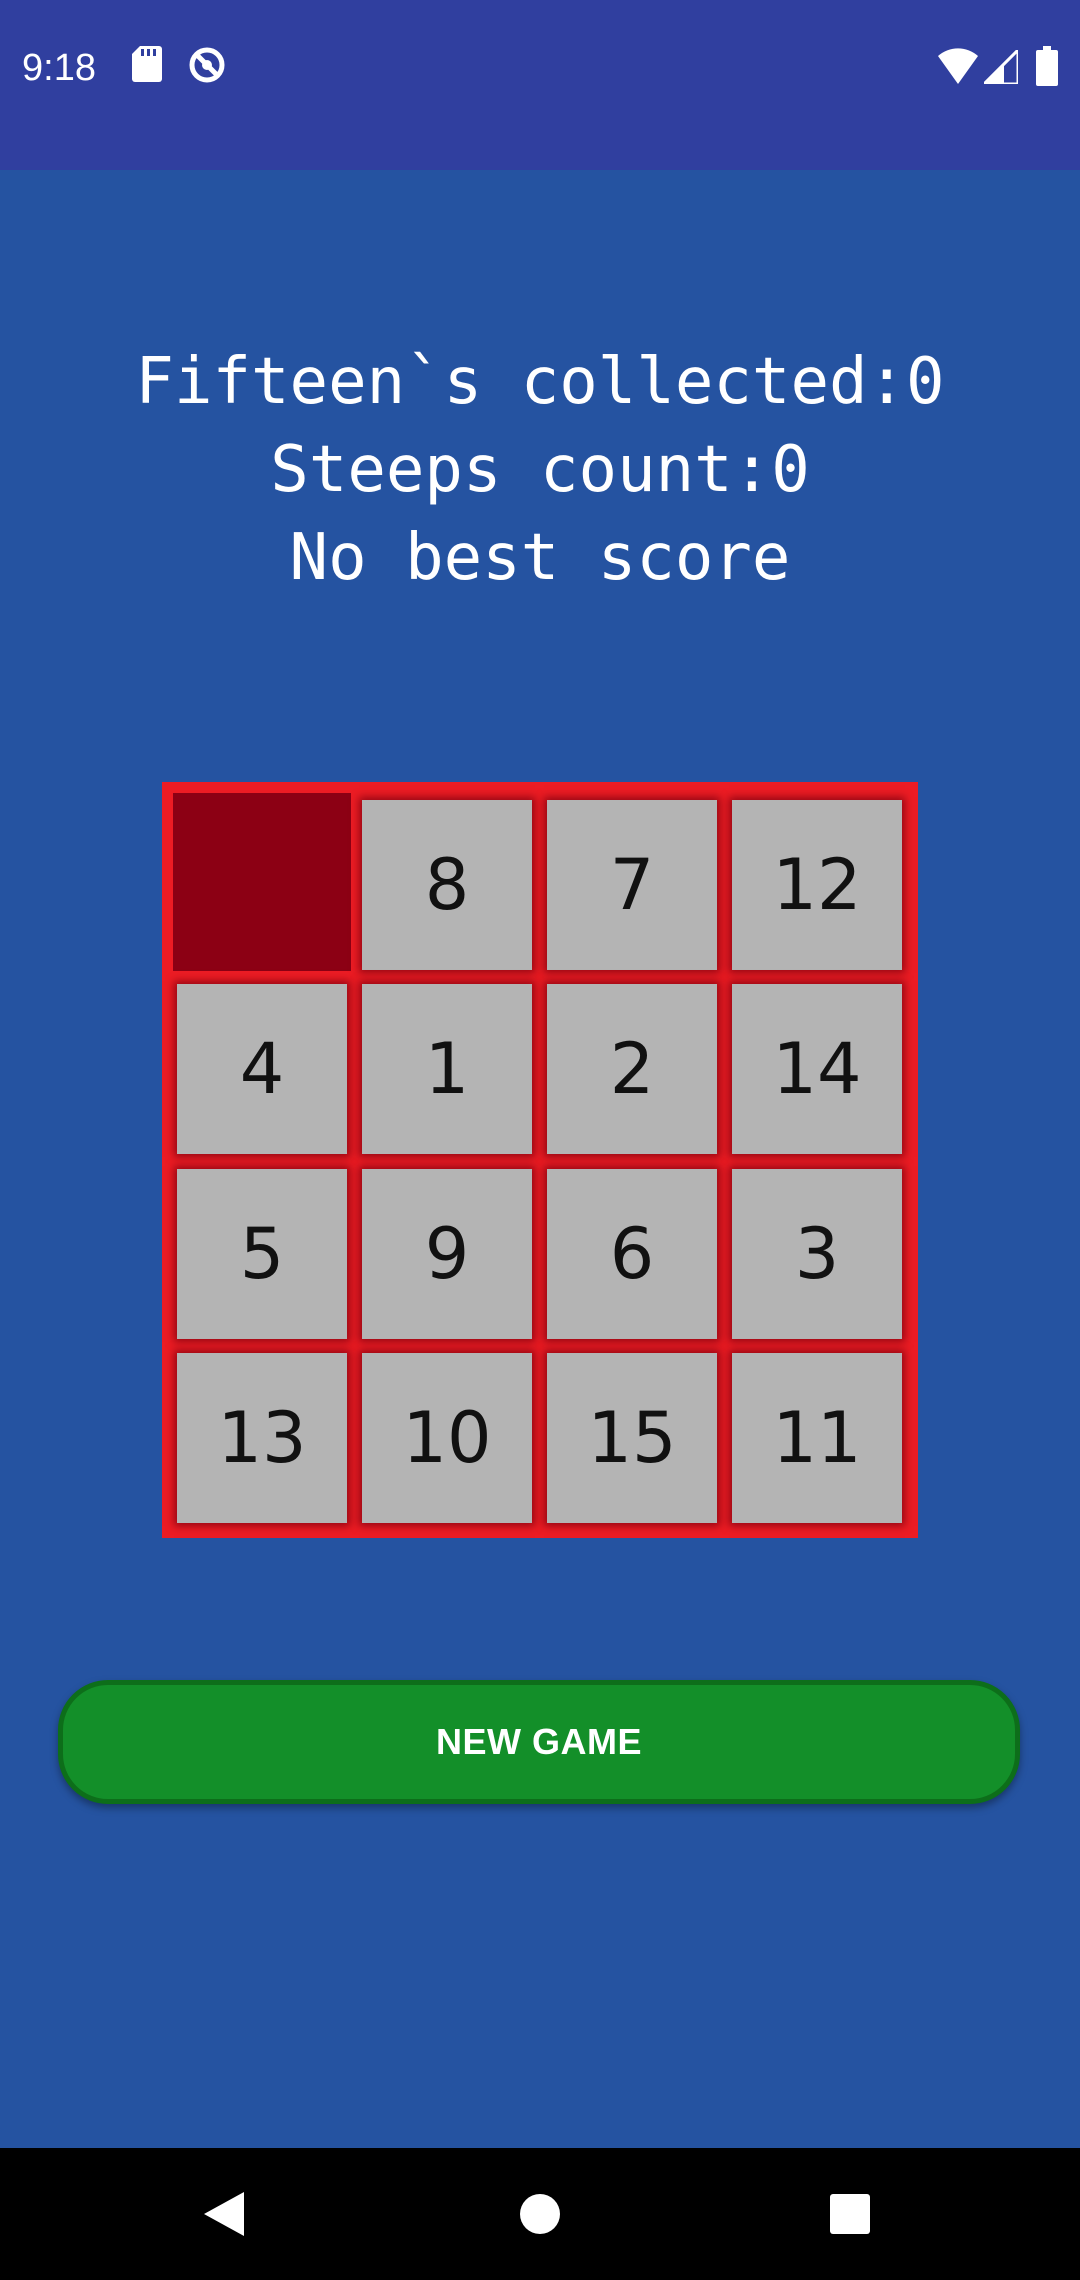 Image resolution: width=1080 pixels, height=2280 pixels. I want to click on tile: 3, so click(817, 1254).